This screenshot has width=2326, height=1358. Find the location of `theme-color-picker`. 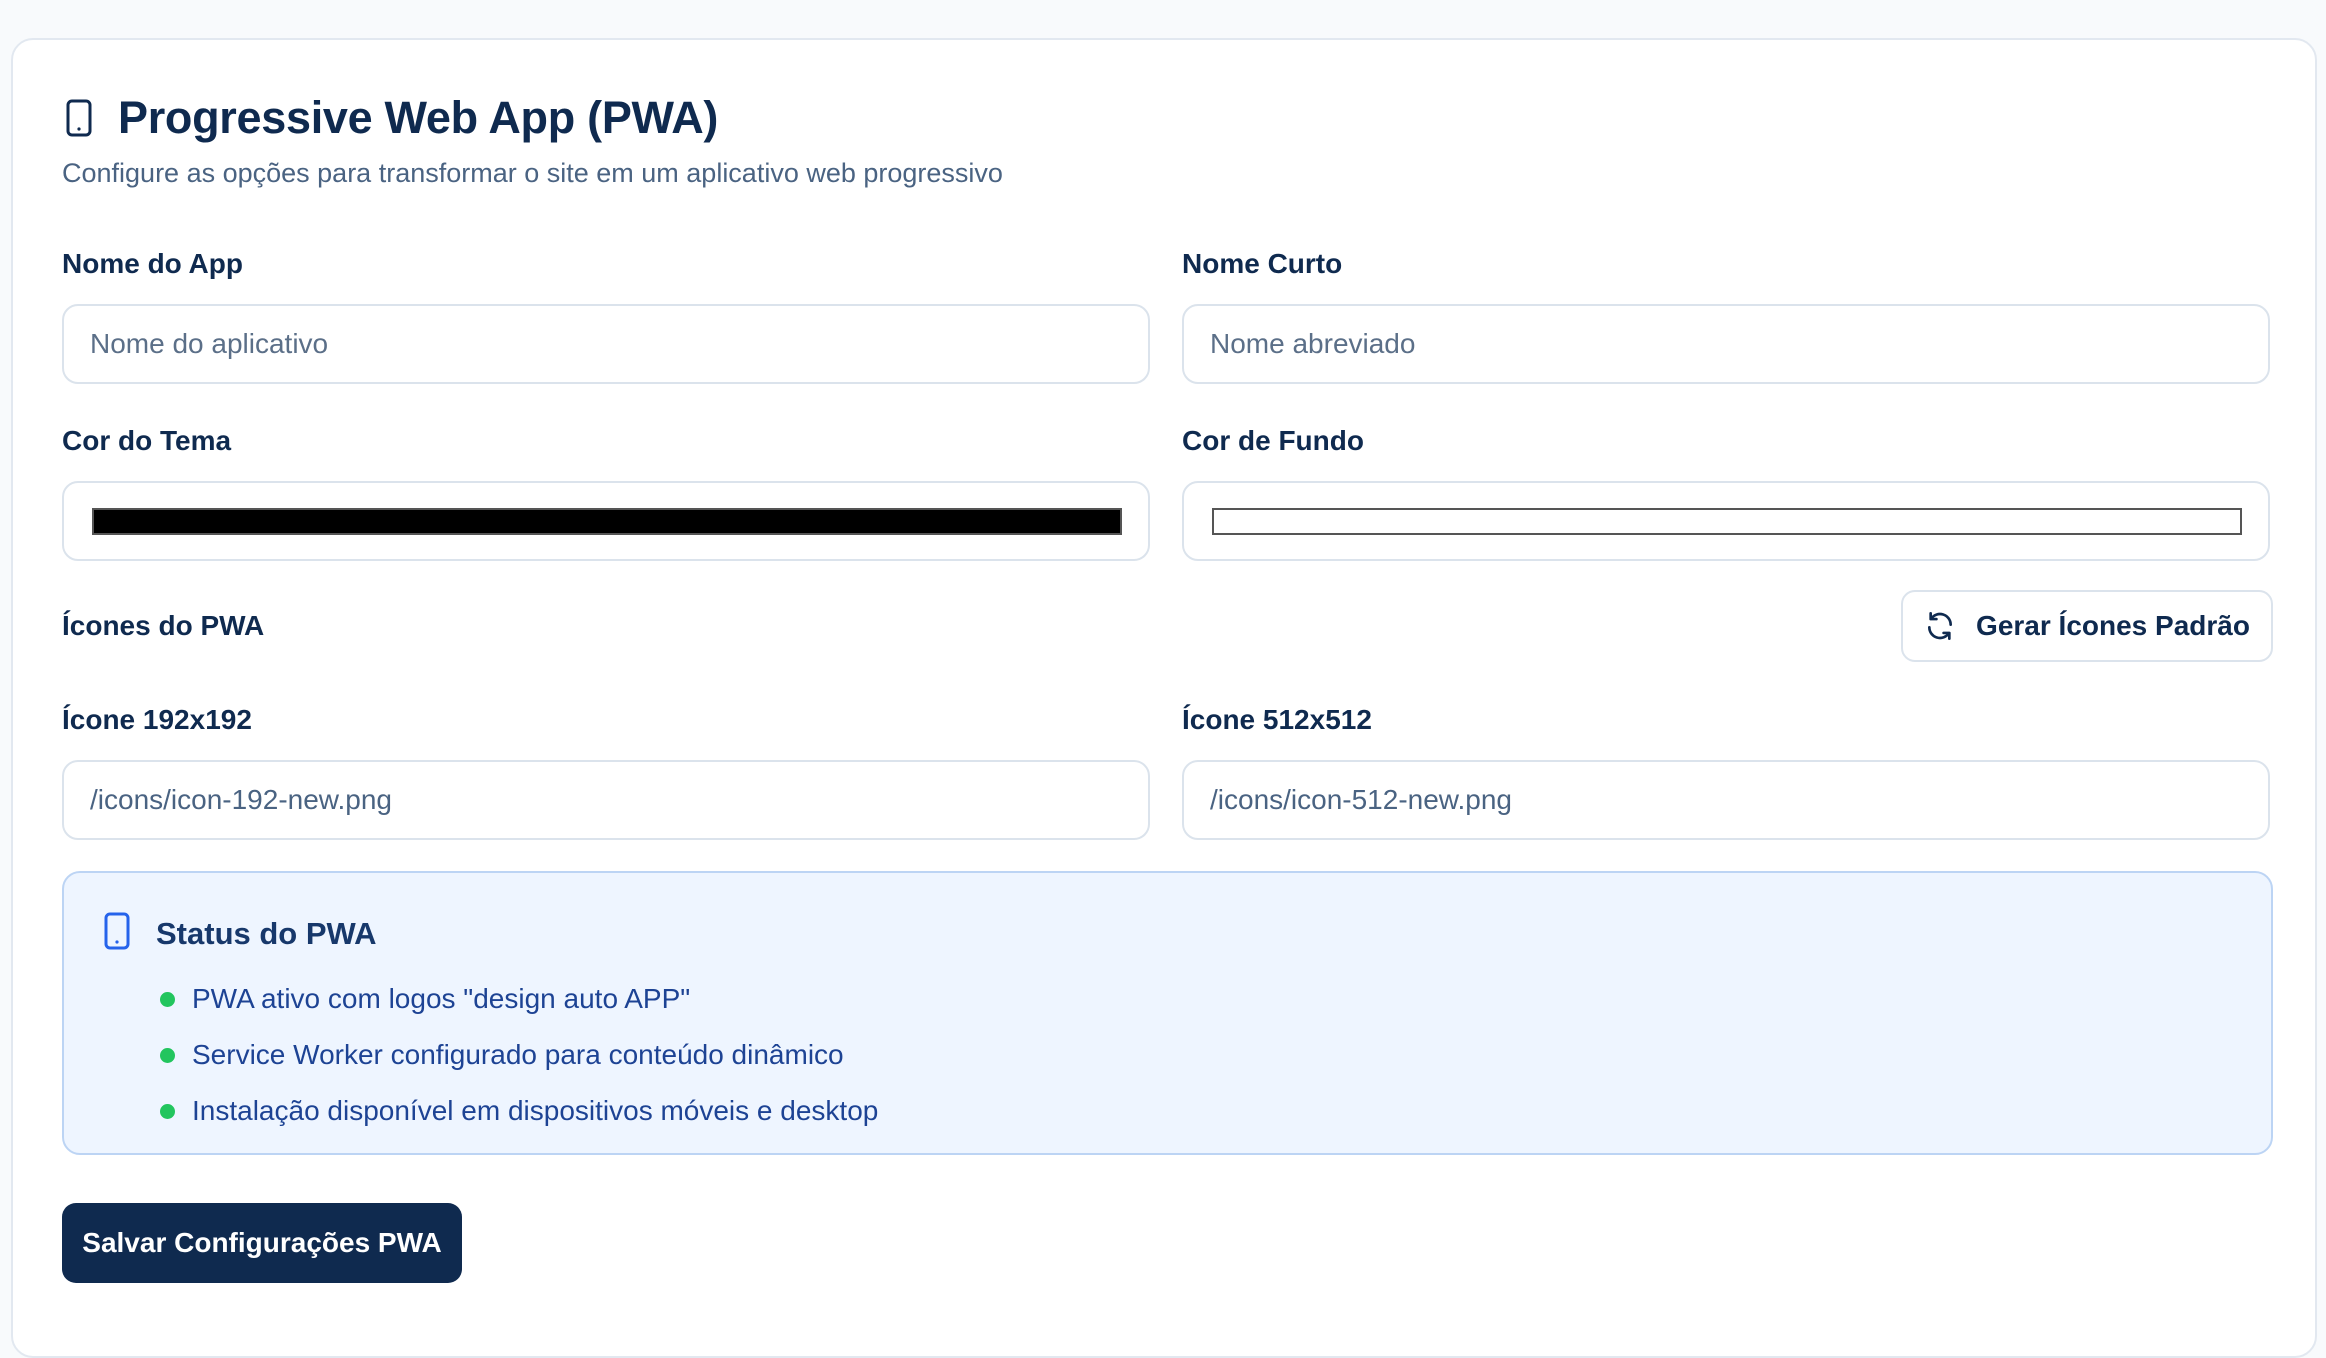

theme-color-picker is located at coordinates (606, 521).